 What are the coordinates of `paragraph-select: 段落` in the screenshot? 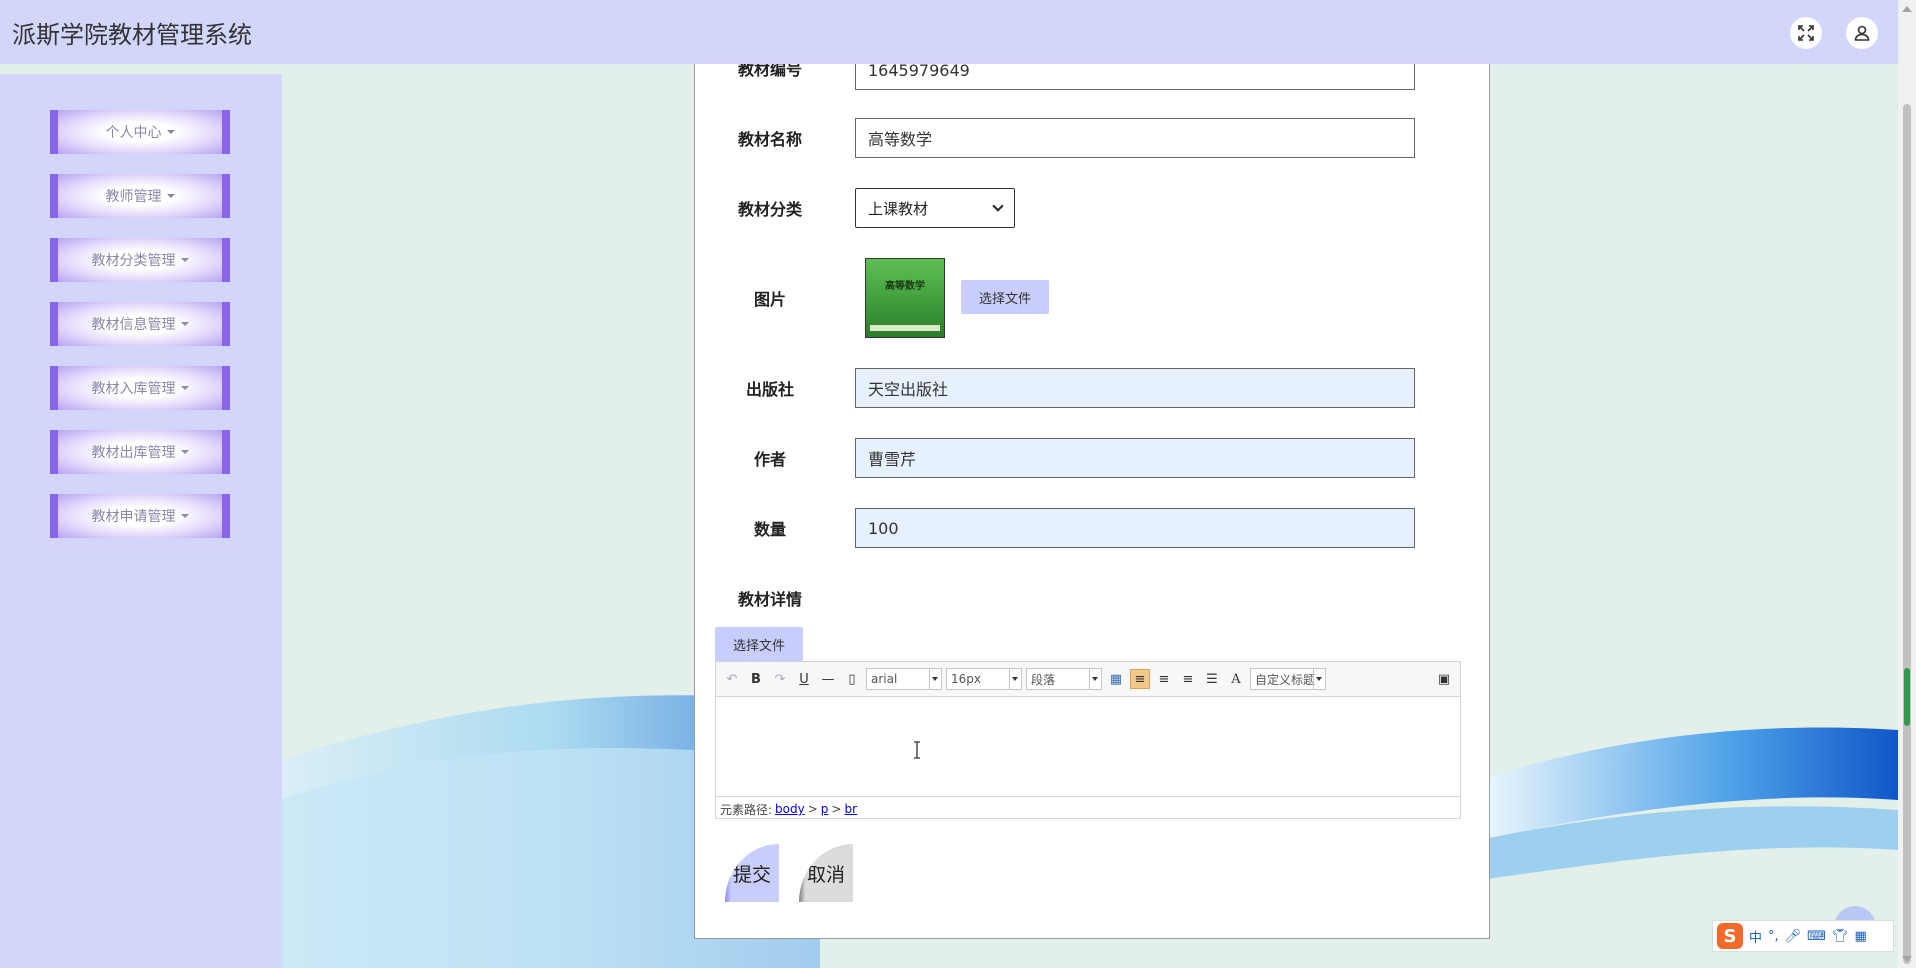 It's located at (1064, 679).